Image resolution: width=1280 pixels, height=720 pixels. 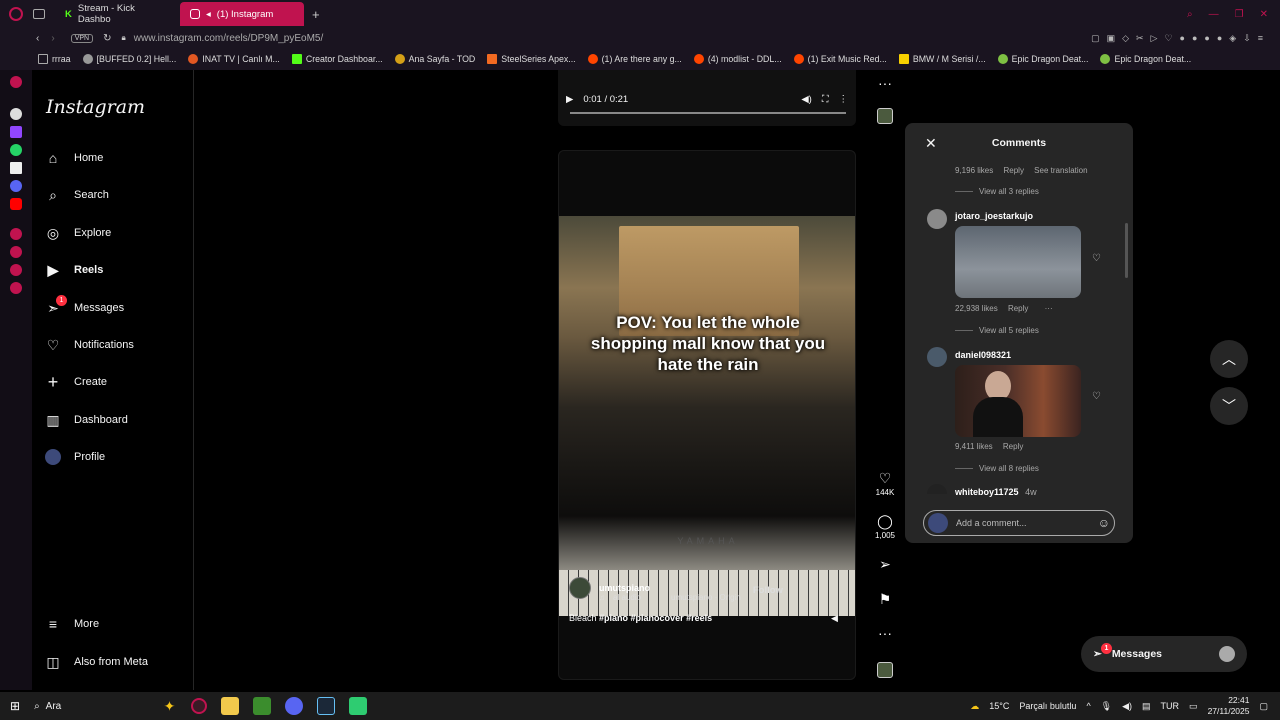 What do you see at coordinates (707, 100) in the screenshot?
I see `audio-player: ▶ 0:01 / 0:21 ◀) ⛶ ⋮` at bounding box center [707, 100].